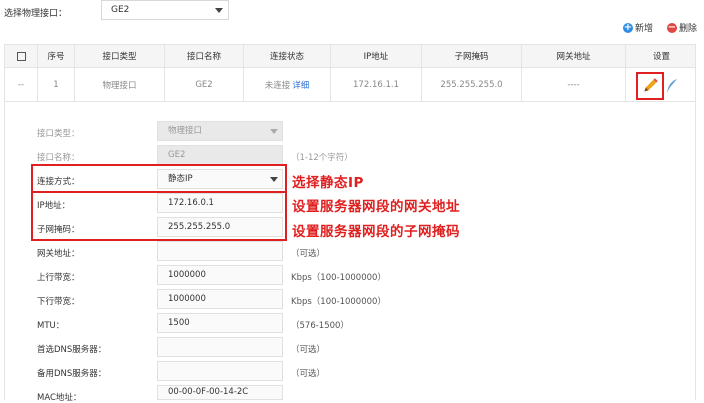  What do you see at coordinates (688, 29) in the screenshot?
I see `delete-button-label: 删除` at bounding box center [688, 29].